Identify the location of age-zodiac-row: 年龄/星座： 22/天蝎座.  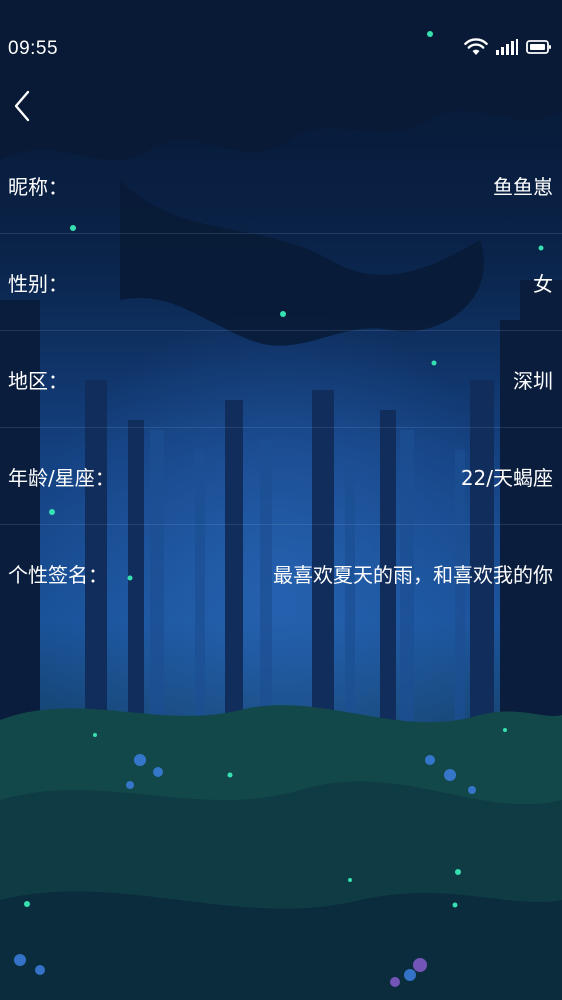
(281, 476).